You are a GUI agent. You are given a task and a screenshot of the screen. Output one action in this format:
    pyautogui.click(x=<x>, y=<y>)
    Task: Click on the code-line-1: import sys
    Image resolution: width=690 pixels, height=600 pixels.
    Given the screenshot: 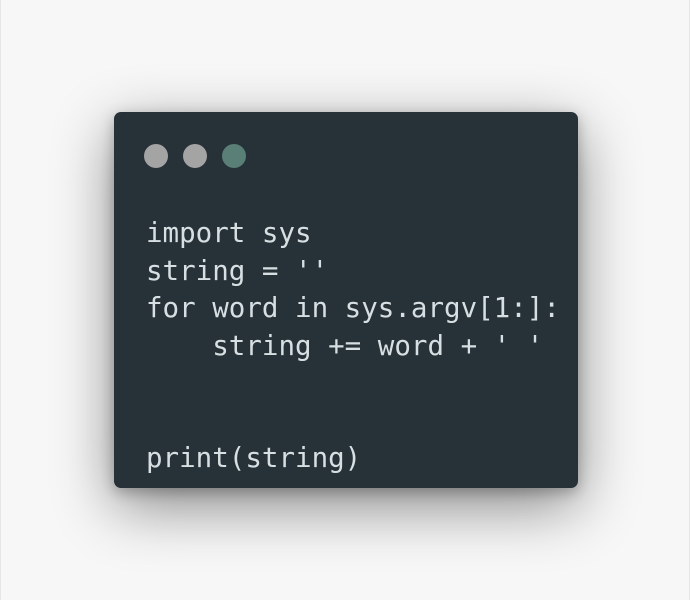 What is the action you would take?
    pyautogui.click(x=229, y=233)
    